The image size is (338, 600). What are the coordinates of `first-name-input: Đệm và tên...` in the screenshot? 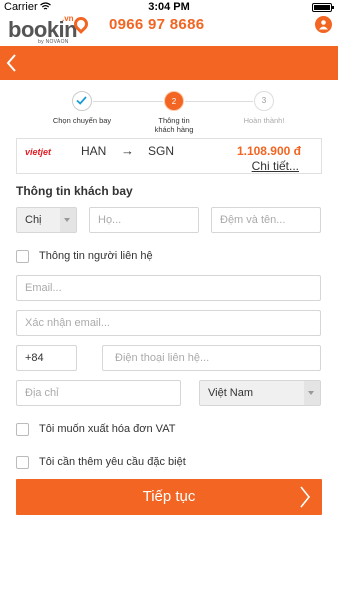 It's located at (266, 220).